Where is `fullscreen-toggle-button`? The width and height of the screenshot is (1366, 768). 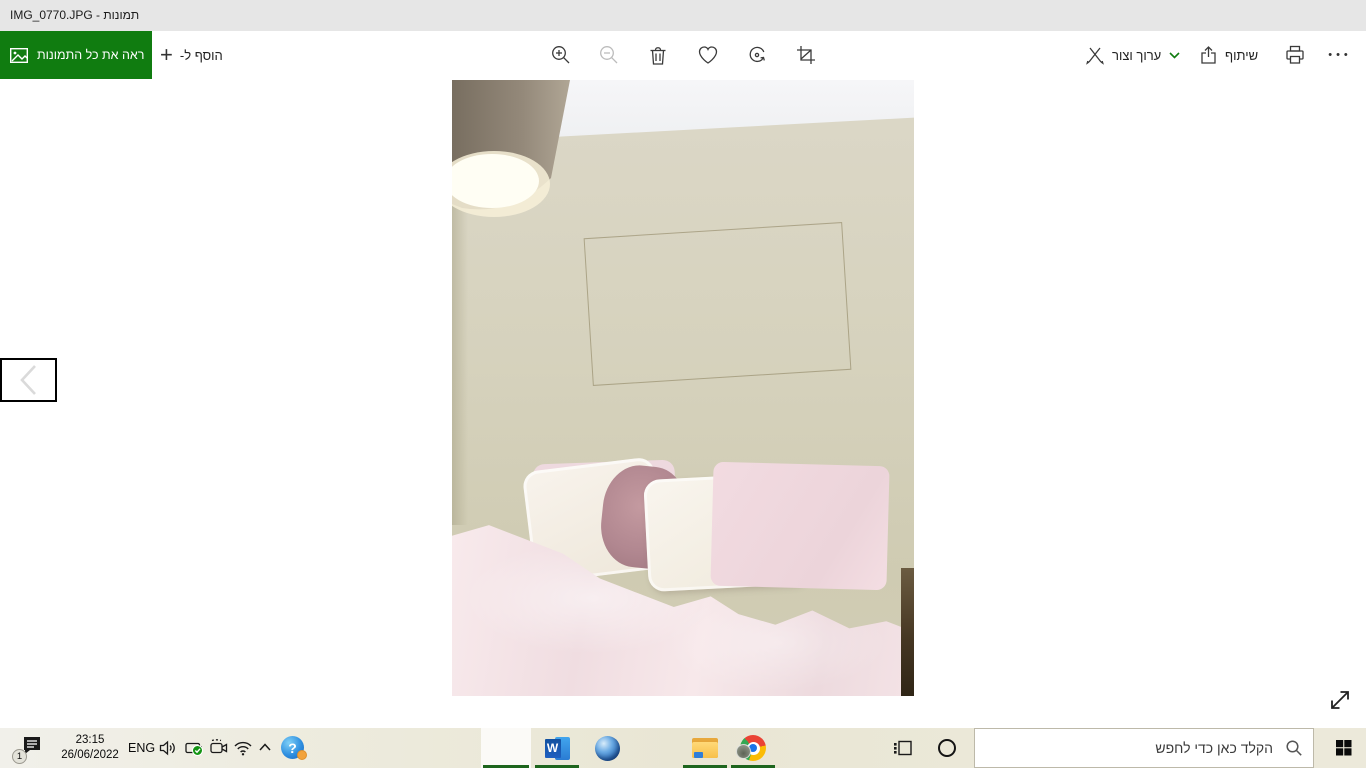
fullscreen-toggle-button is located at coordinates (1341, 701).